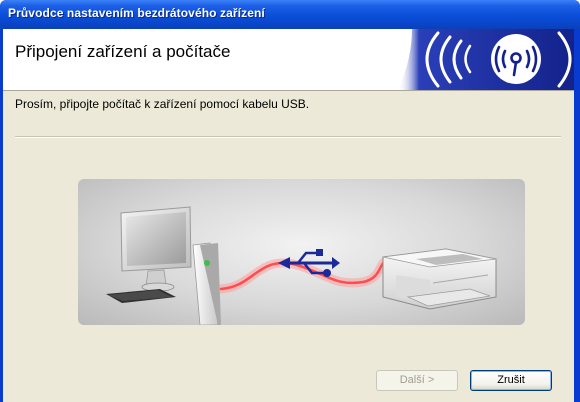 This screenshot has width=580, height=402. What do you see at coordinates (123, 51) in the screenshot?
I see `page-title: Připojení zařízení a počítače` at bounding box center [123, 51].